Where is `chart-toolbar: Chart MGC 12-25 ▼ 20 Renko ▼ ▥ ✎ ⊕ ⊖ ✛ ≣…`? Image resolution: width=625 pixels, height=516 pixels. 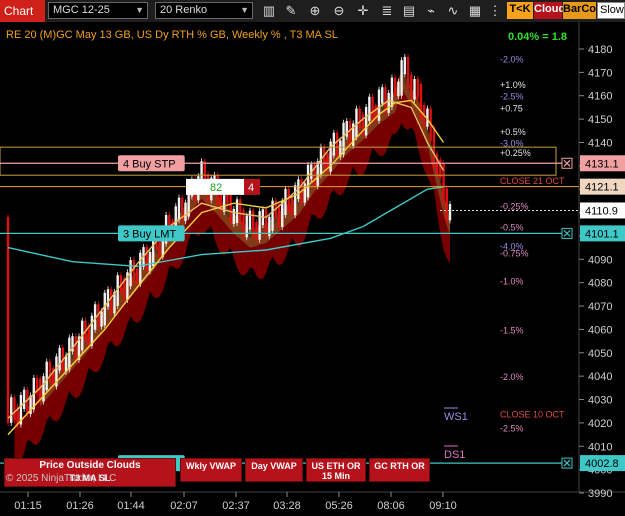
chart-toolbar: Chart MGC 12-25 ▼ 20 Renko ▼ ▥ ✎ ⊕ ⊖ ✛ ≣… is located at coordinates (312, 11).